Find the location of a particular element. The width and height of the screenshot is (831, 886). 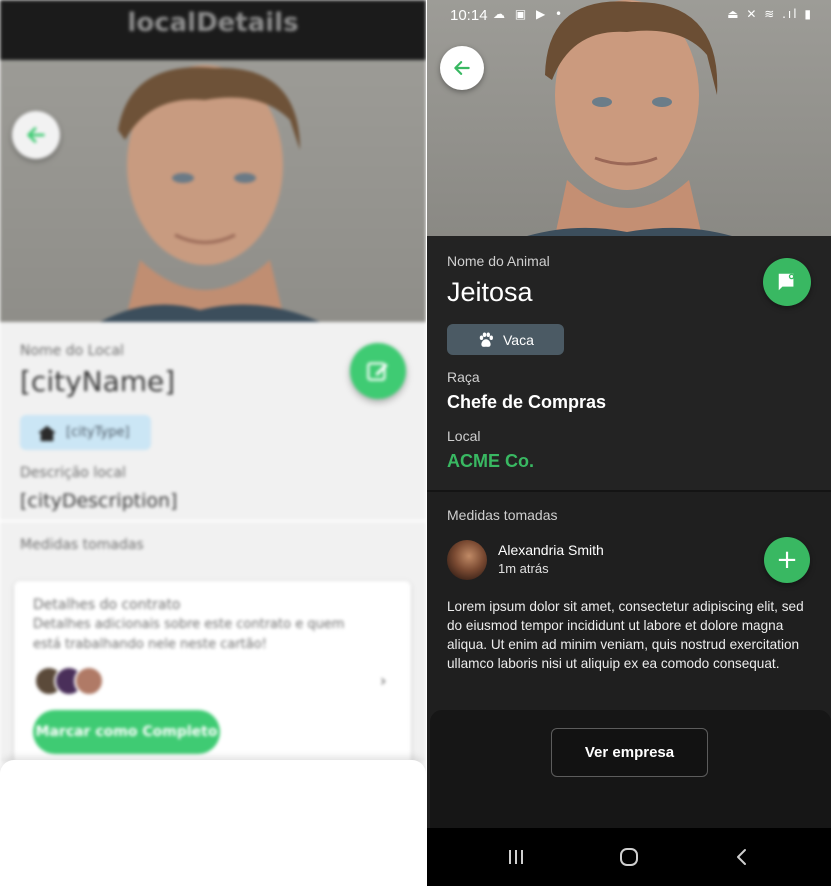

description-value: [cityDescription] is located at coordinates (99, 501).